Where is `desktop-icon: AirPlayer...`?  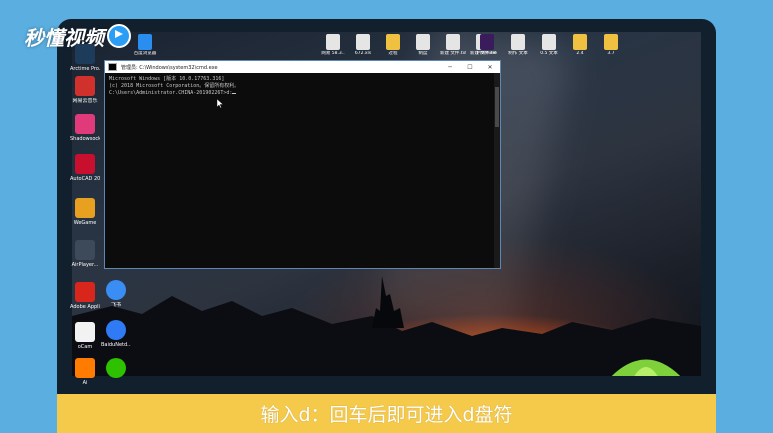 desktop-icon: AirPlayer... is located at coordinates (85, 254).